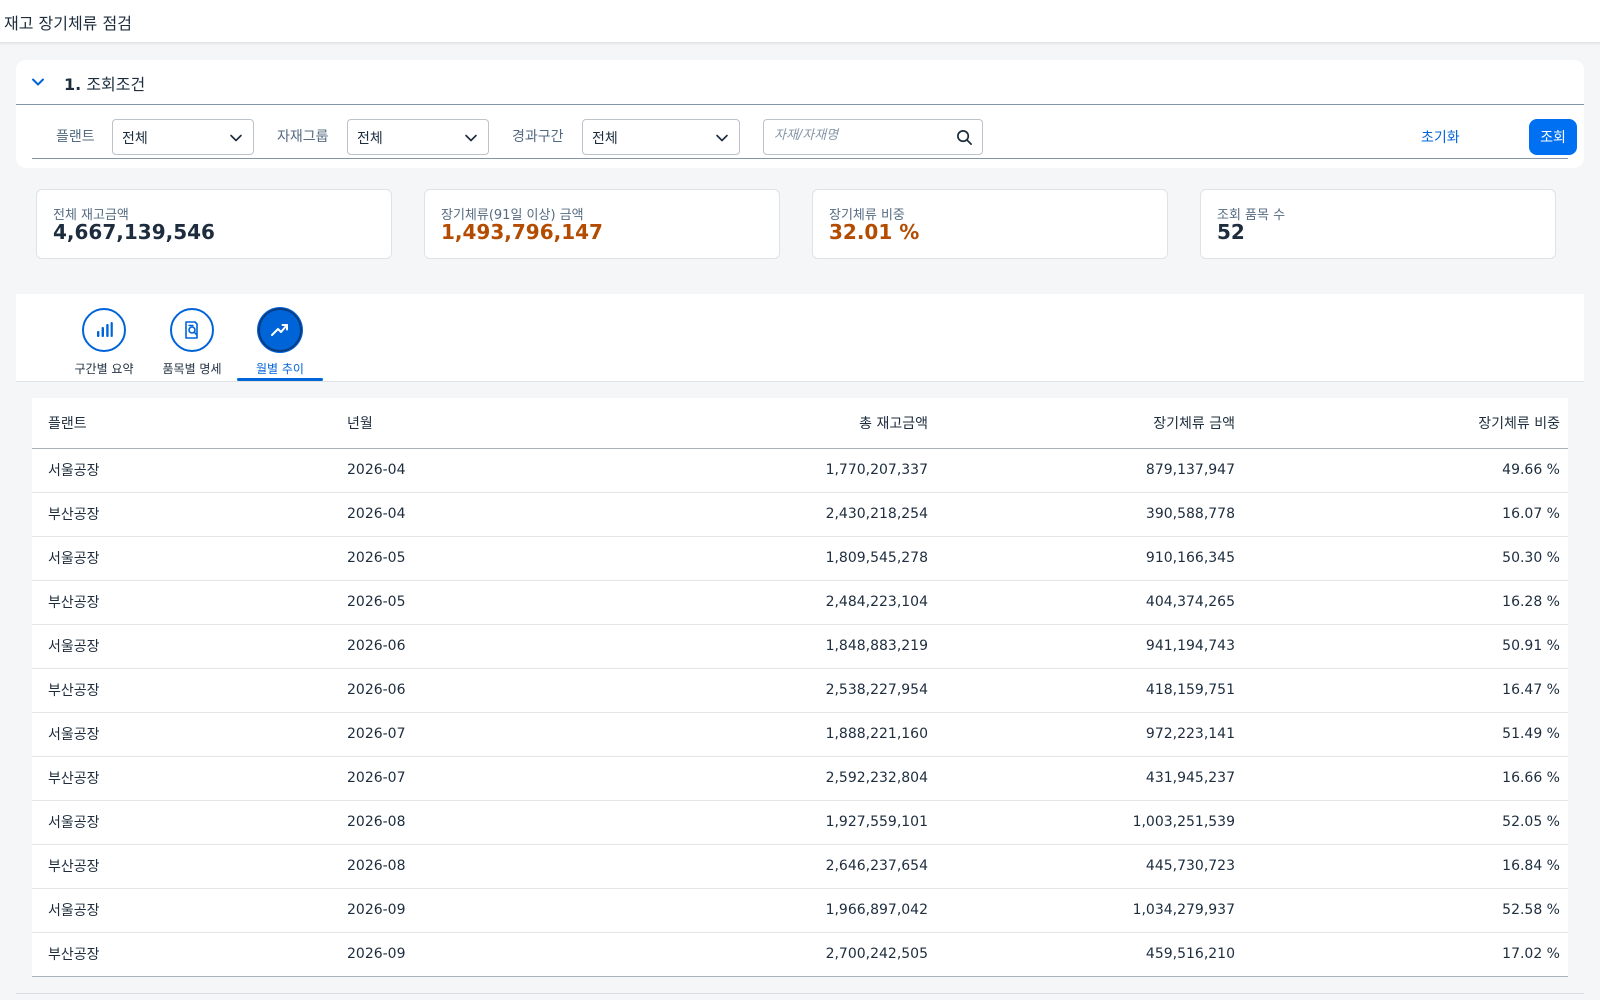 Image resolution: width=1600 pixels, height=1000 pixels. Describe the element at coordinates (522, 232) in the screenshot. I see `kpi-value: 1,493,796,147` at that location.